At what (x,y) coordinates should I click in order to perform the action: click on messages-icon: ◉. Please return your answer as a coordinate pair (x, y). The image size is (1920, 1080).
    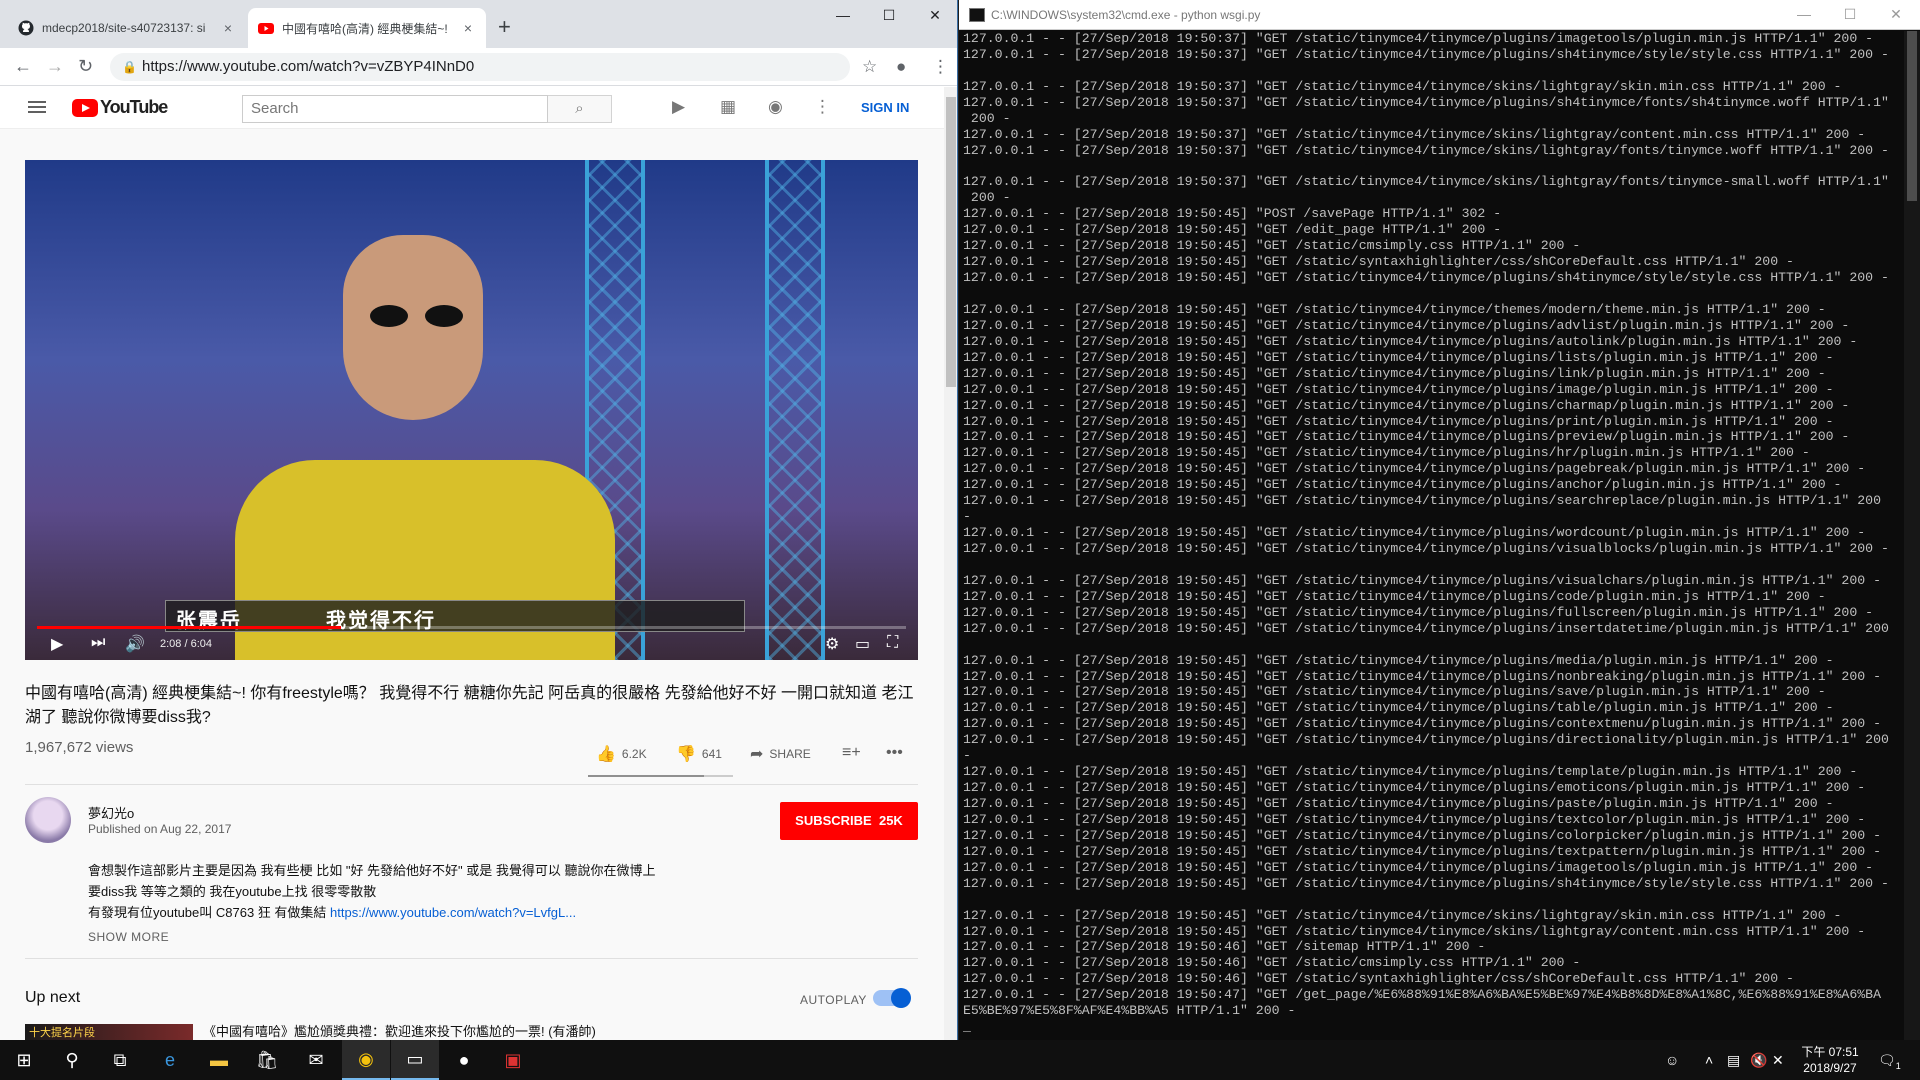
    Looking at the image, I should click on (775, 107).